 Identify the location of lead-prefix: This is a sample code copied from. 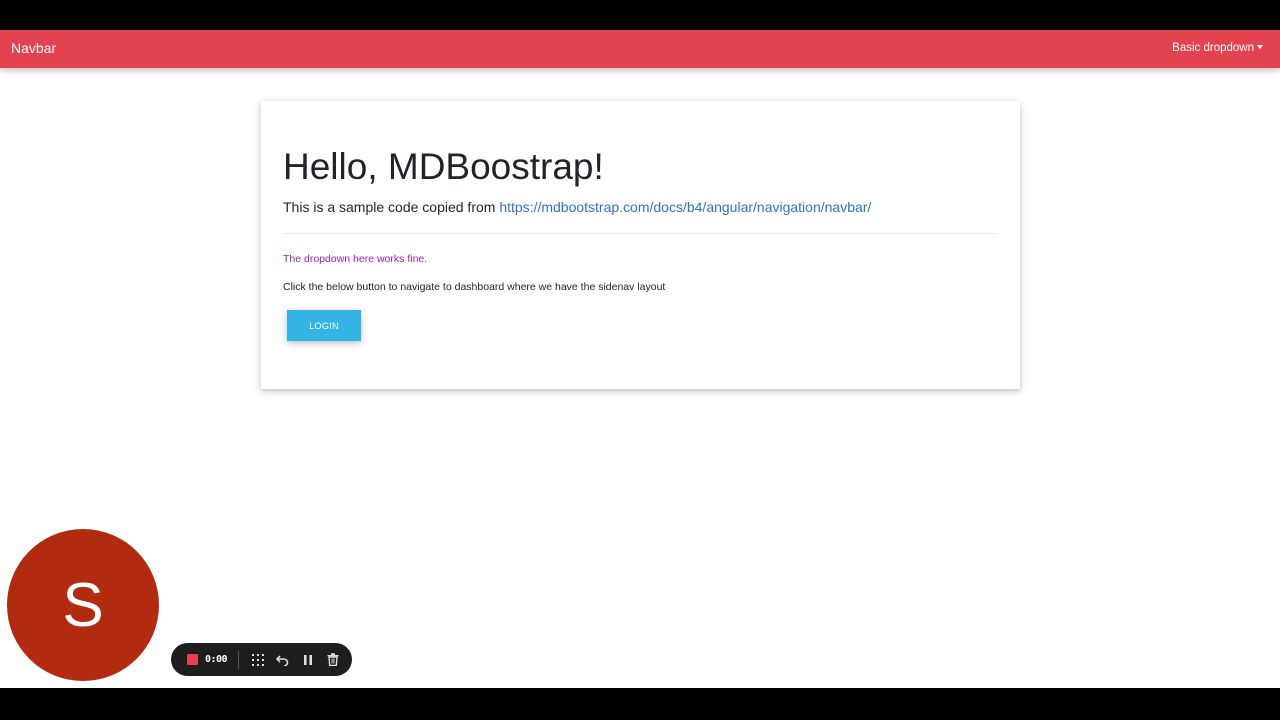
(391, 207).